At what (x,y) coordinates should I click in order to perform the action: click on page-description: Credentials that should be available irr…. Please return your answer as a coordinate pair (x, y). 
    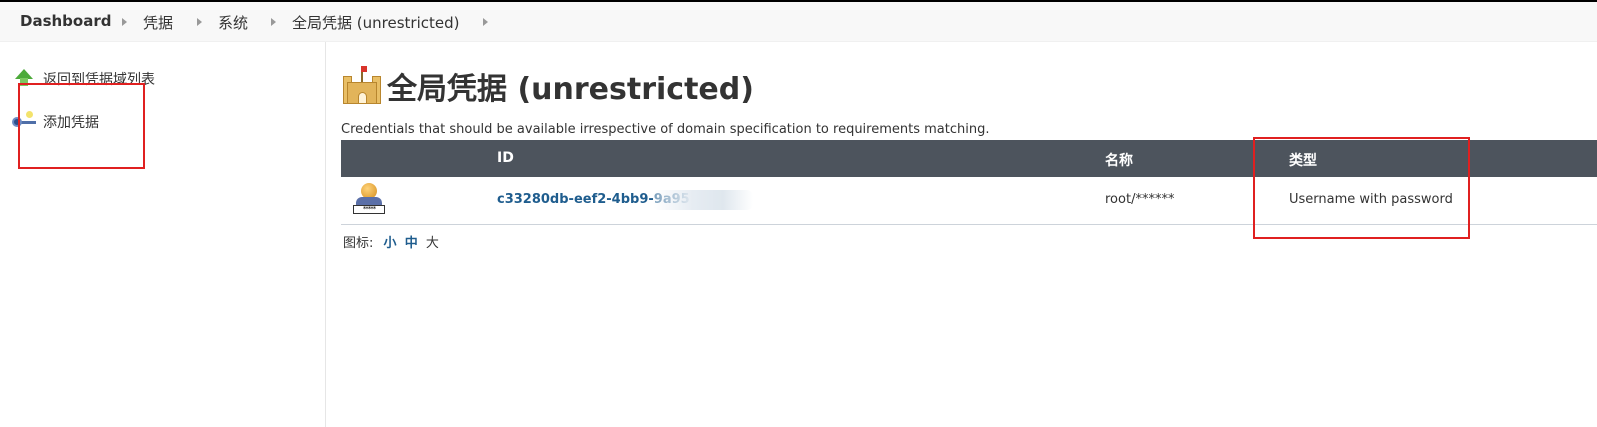
    Looking at the image, I should click on (665, 129).